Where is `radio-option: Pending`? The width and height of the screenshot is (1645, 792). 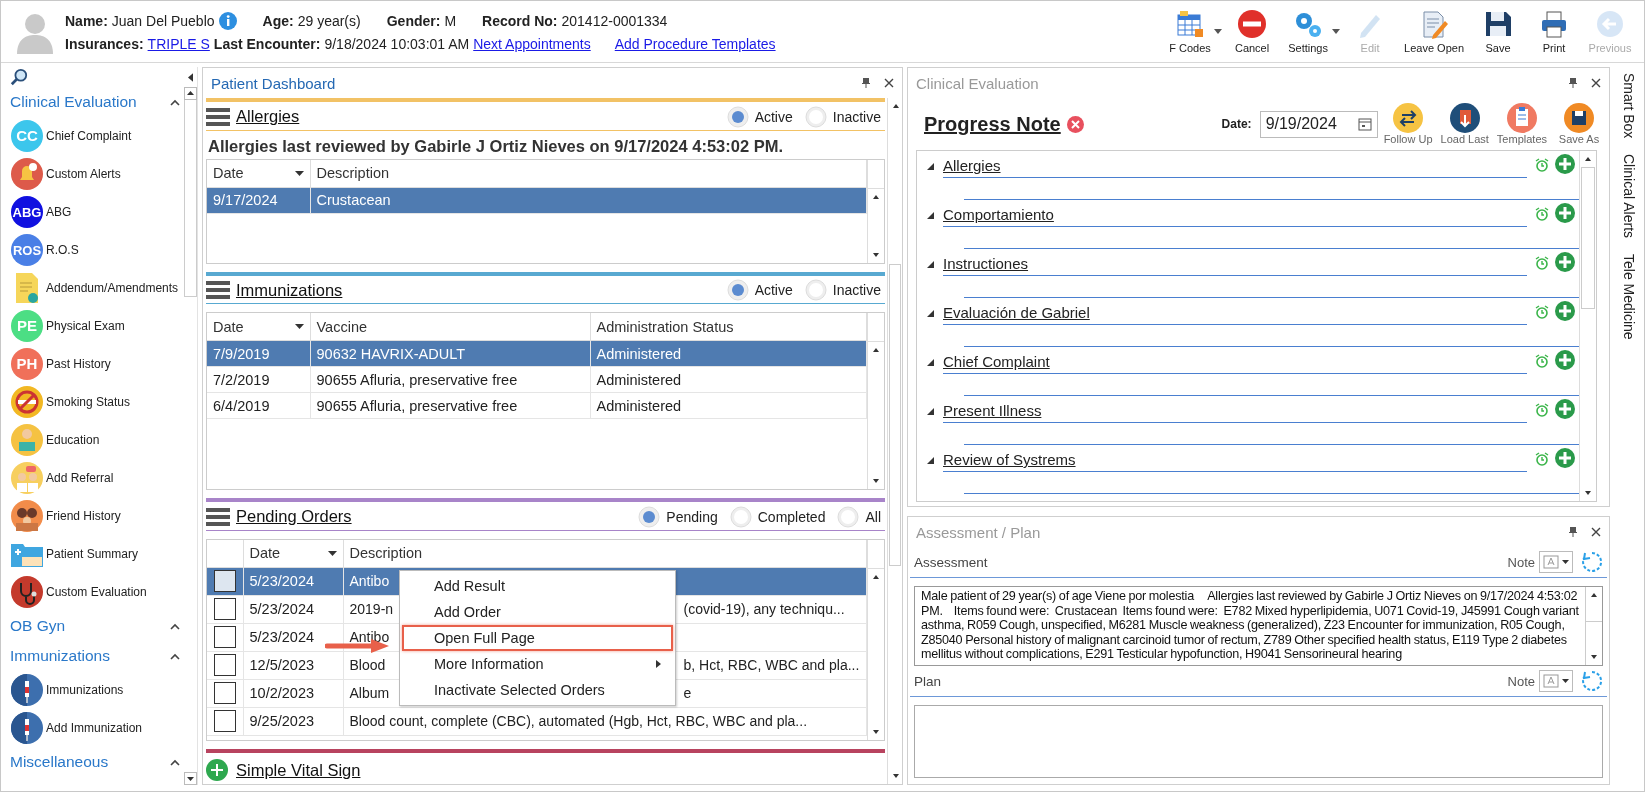 radio-option: Pending is located at coordinates (678, 516).